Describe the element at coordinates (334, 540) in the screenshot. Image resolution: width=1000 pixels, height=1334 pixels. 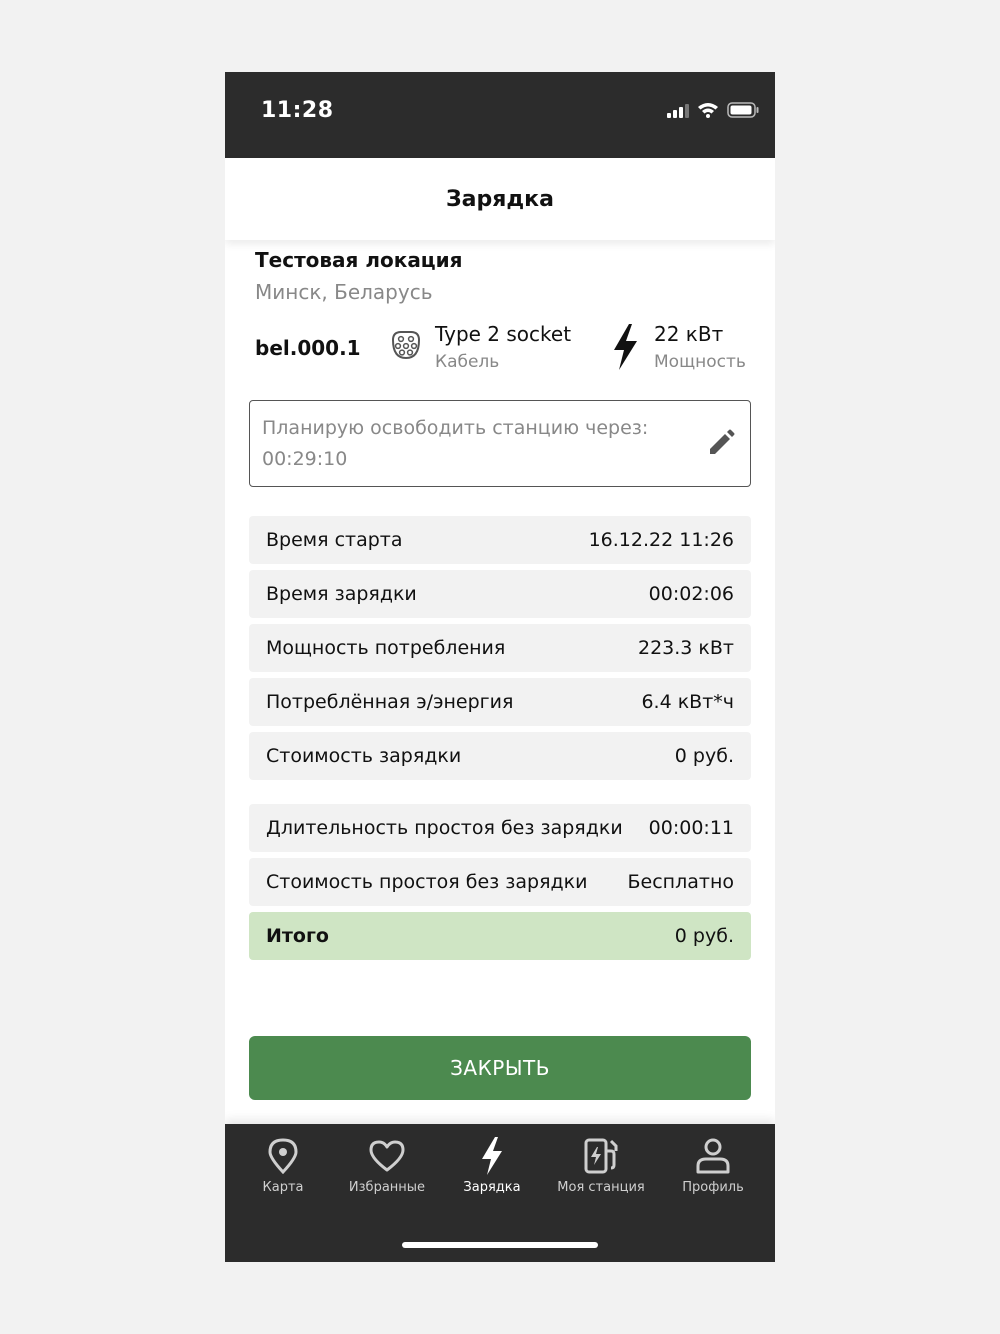
I see `row-label: Время старта` at that location.